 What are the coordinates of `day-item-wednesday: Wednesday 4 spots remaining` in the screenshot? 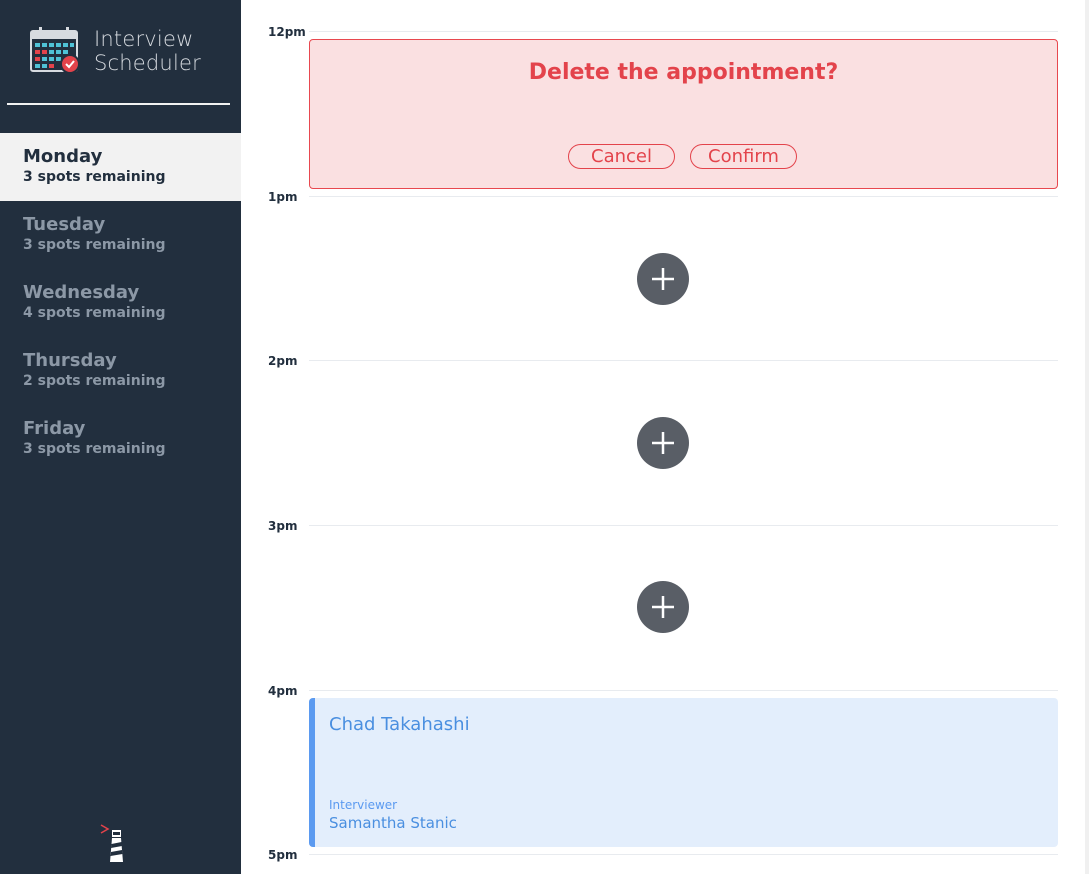 It's located at (120, 303).